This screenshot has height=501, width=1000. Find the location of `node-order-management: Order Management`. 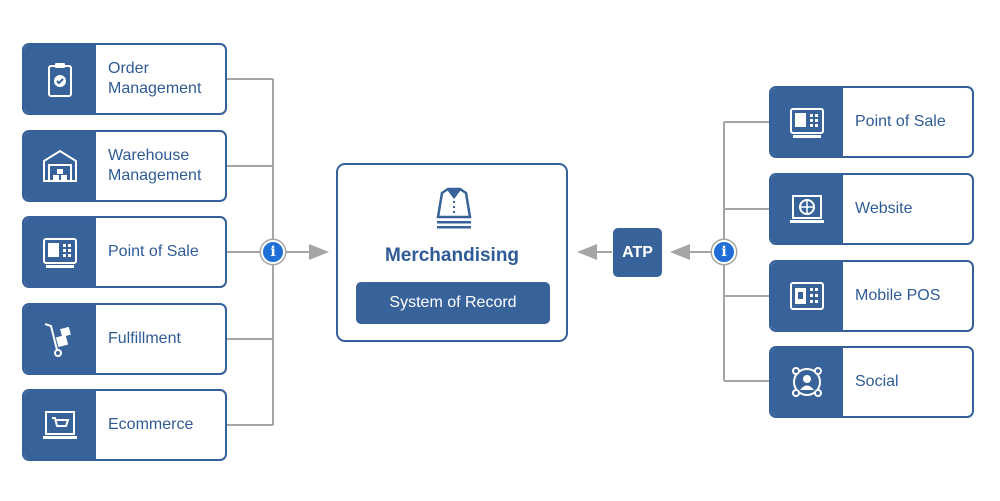

node-order-management: Order Management is located at coordinates (124, 79).